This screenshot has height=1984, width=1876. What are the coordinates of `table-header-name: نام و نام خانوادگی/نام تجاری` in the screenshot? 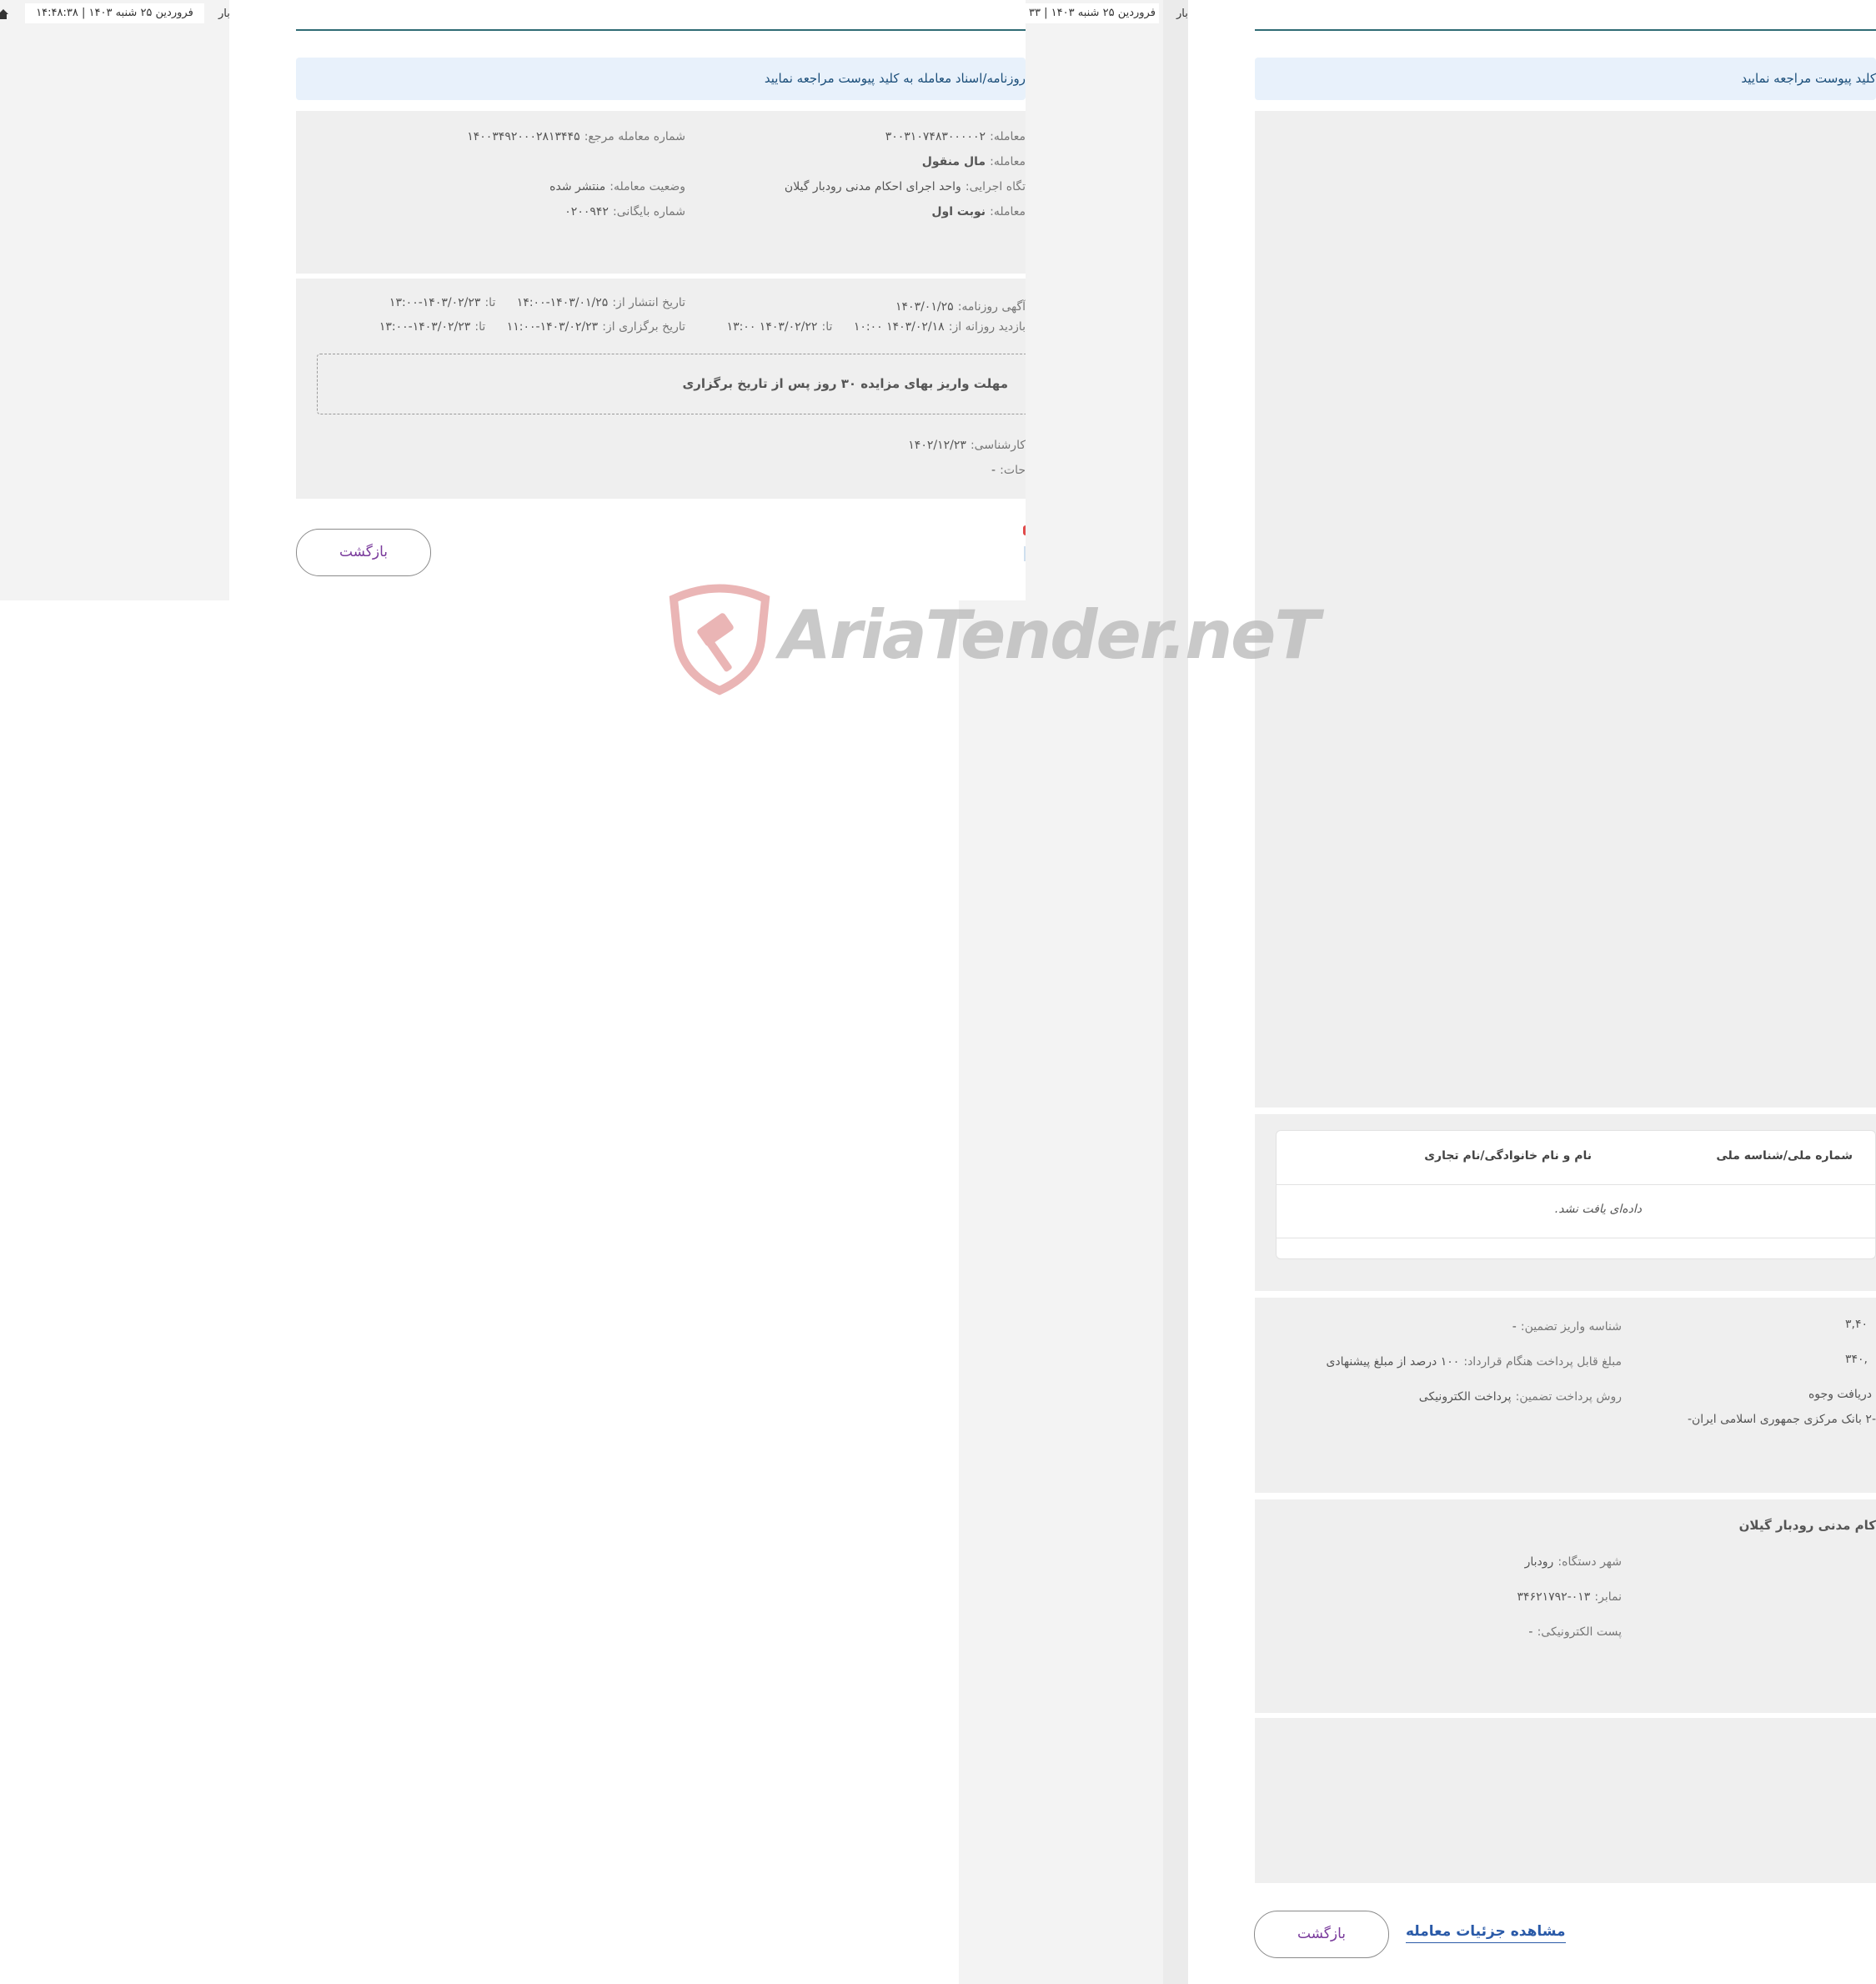 It's located at (1508, 1156).